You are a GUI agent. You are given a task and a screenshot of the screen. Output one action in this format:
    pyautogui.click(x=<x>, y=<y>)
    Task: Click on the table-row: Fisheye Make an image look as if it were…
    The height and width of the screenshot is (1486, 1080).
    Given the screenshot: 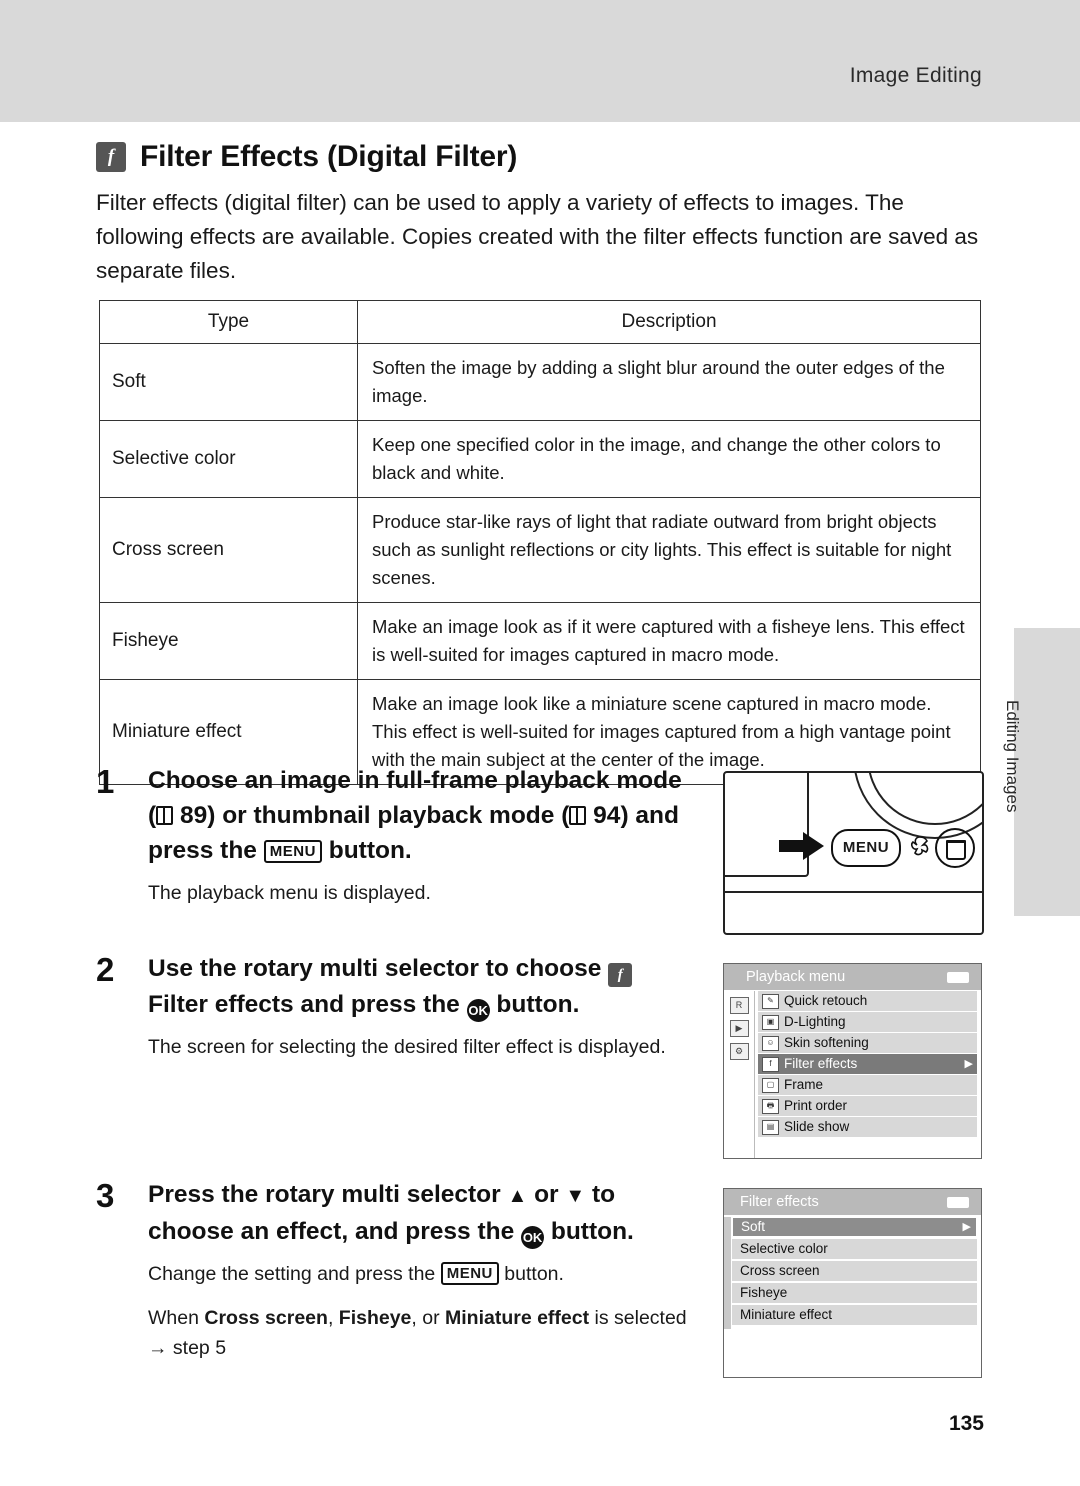 What is the action you would take?
    pyautogui.click(x=540, y=641)
    